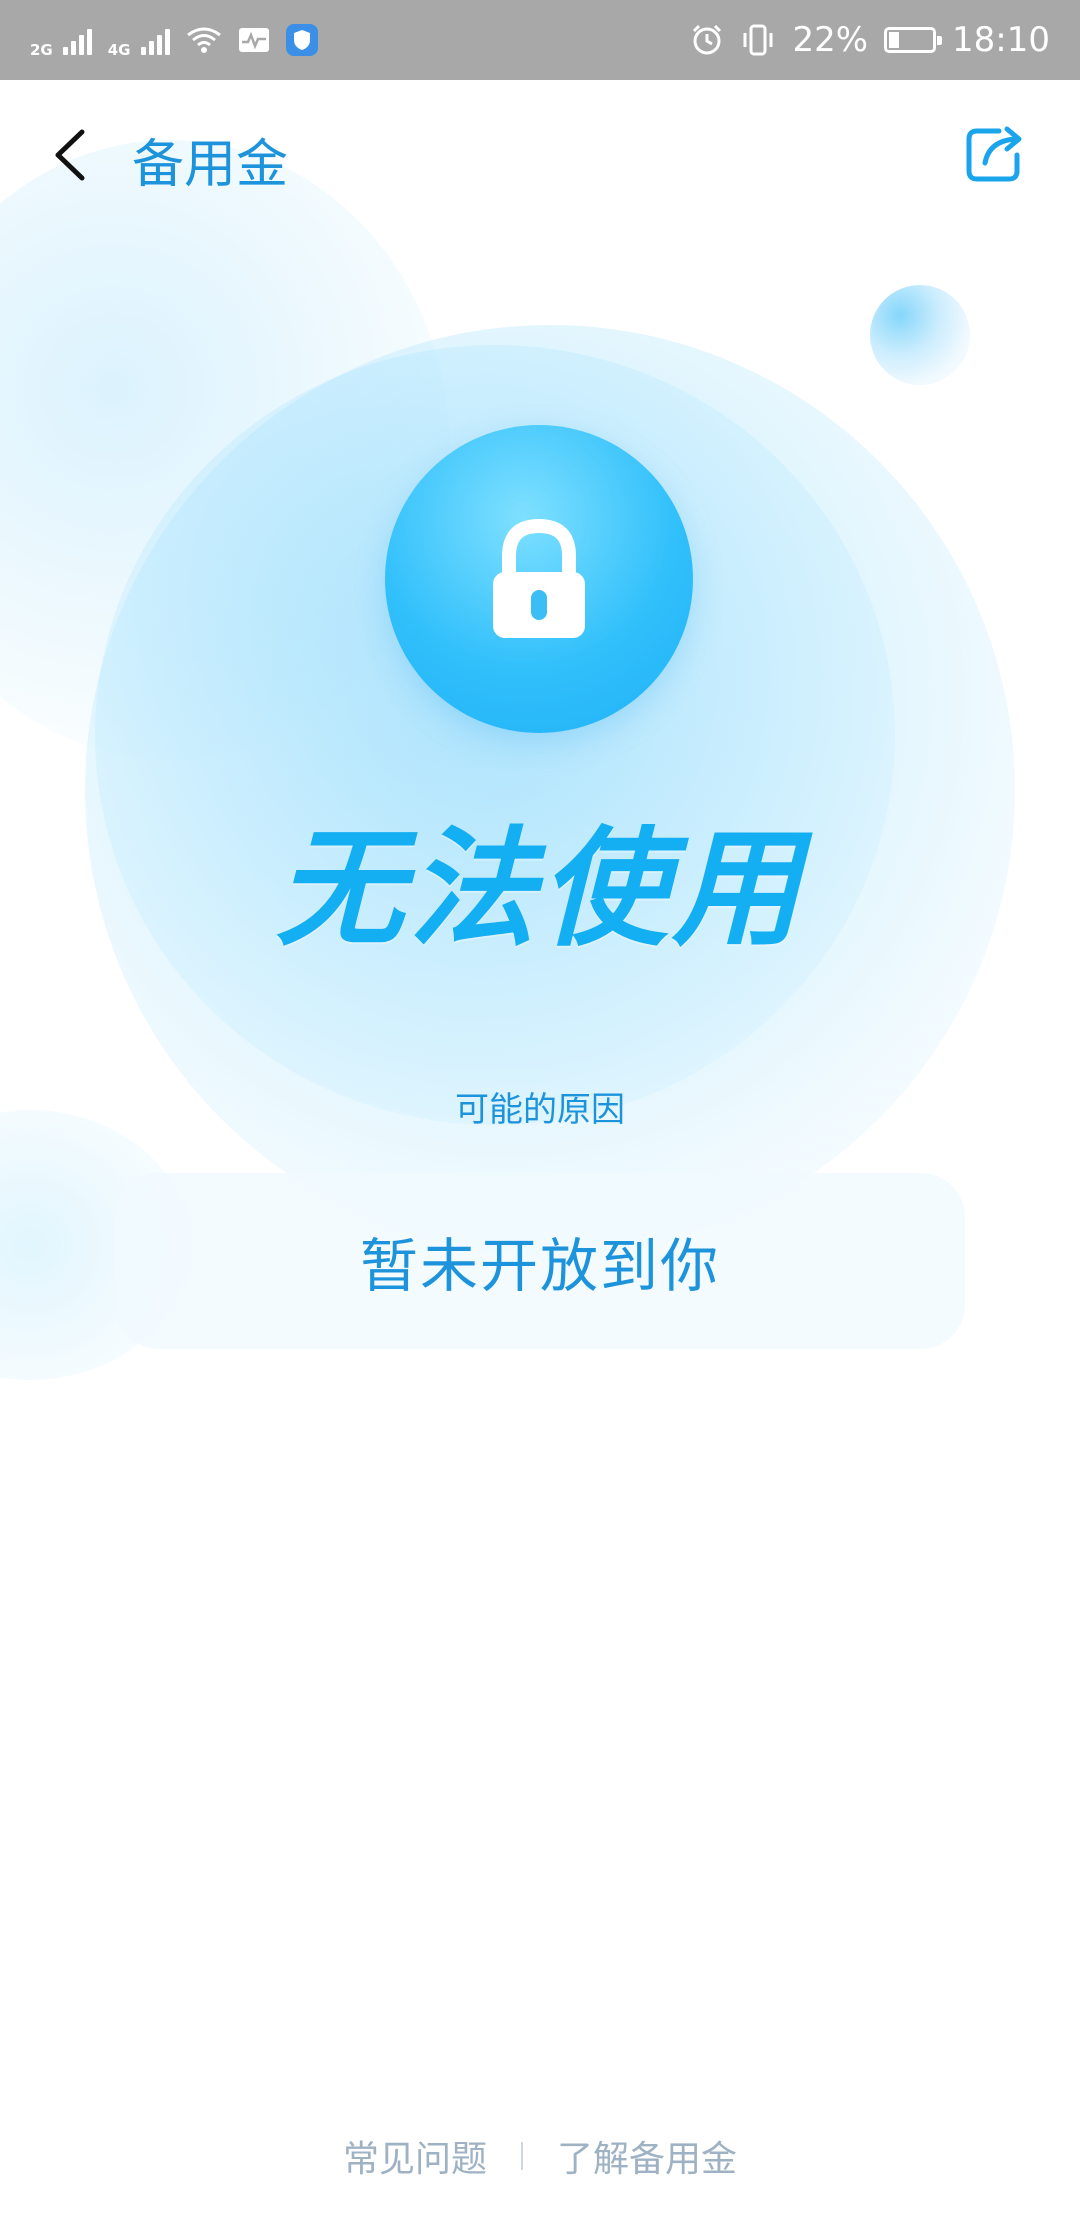  I want to click on vibrate-icon, so click(758, 40).